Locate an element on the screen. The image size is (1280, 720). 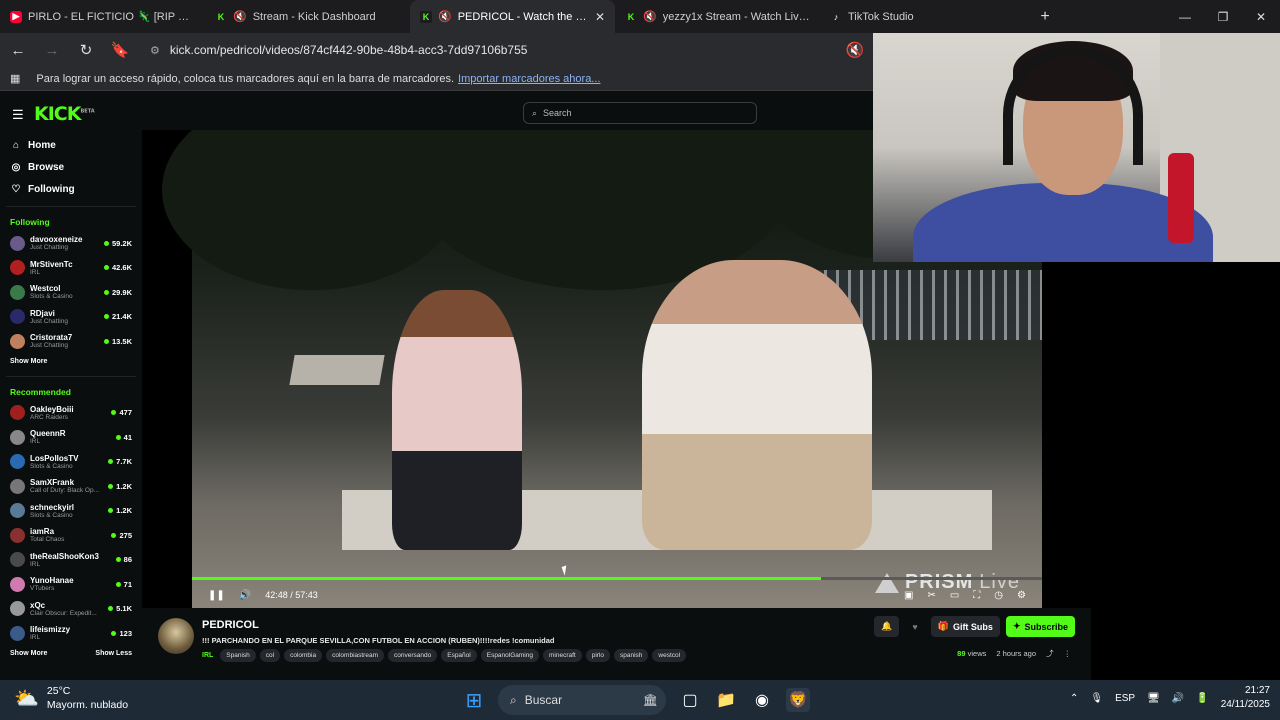
battery-icon: 🔋 is located at coordinates (1202, 698).